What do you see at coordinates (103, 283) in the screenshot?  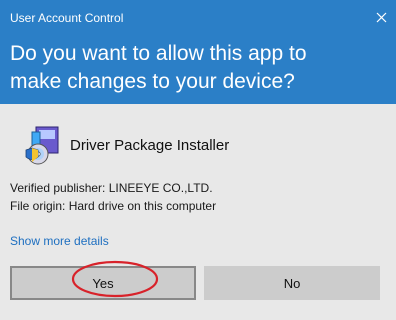 I see `yes-button: Yes` at bounding box center [103, 283].